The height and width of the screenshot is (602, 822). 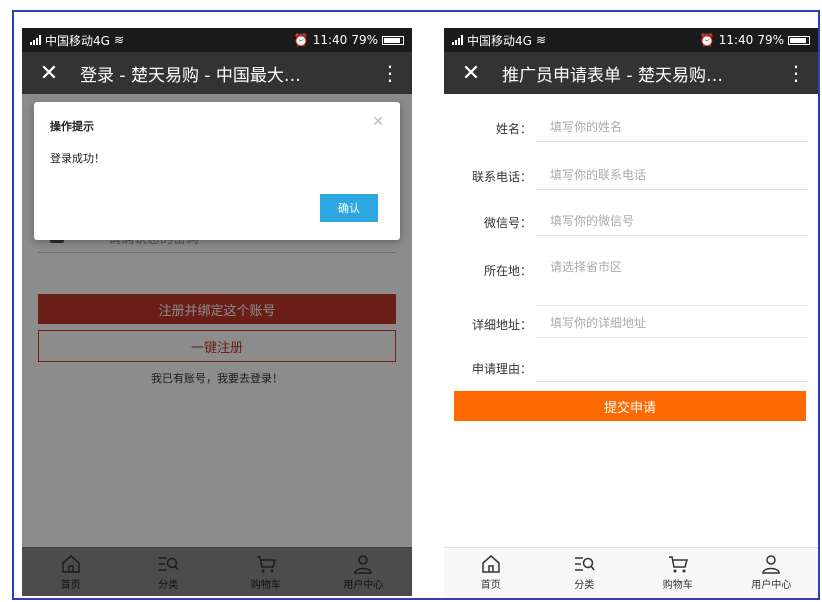 I want to click on name-field: 姓名： 填写你的姓名, so click(x=631, y=128).